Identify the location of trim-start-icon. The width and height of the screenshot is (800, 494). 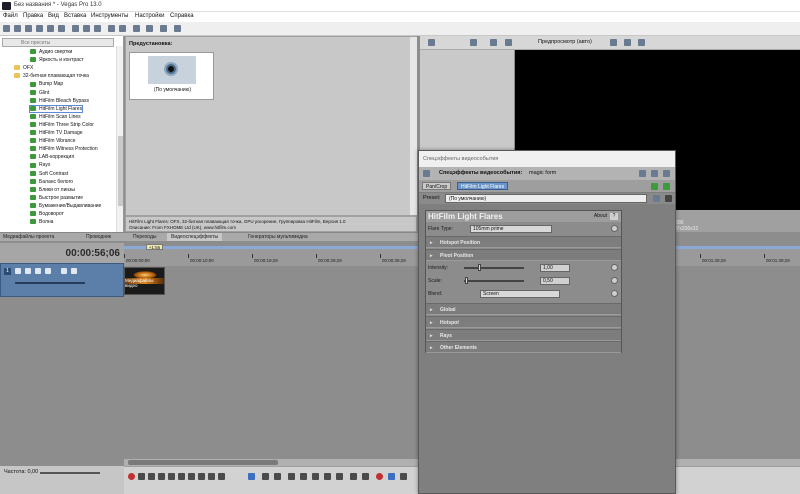
(315, 476).